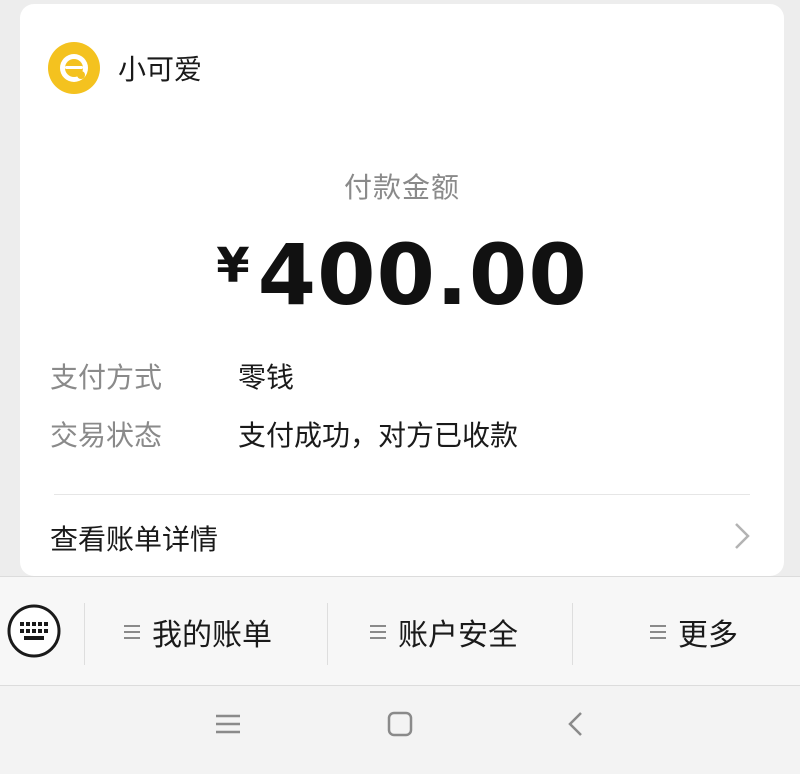 The height and width of the screenshot is (774, 800). I want to click on payment-amount: ¥400.00, so click(402, 275).